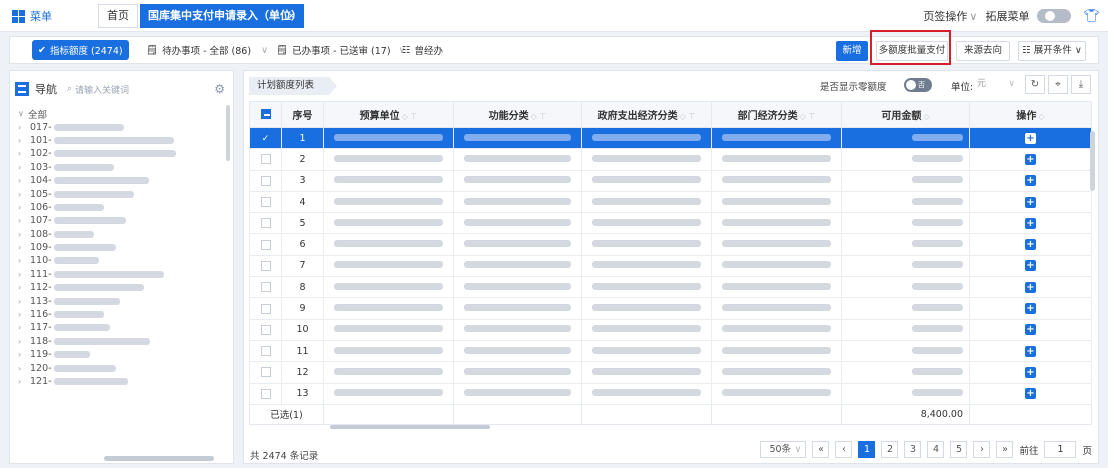 The image size is (1108, 468). I want to click on goto-page-input: 1, so click(1060, 449).